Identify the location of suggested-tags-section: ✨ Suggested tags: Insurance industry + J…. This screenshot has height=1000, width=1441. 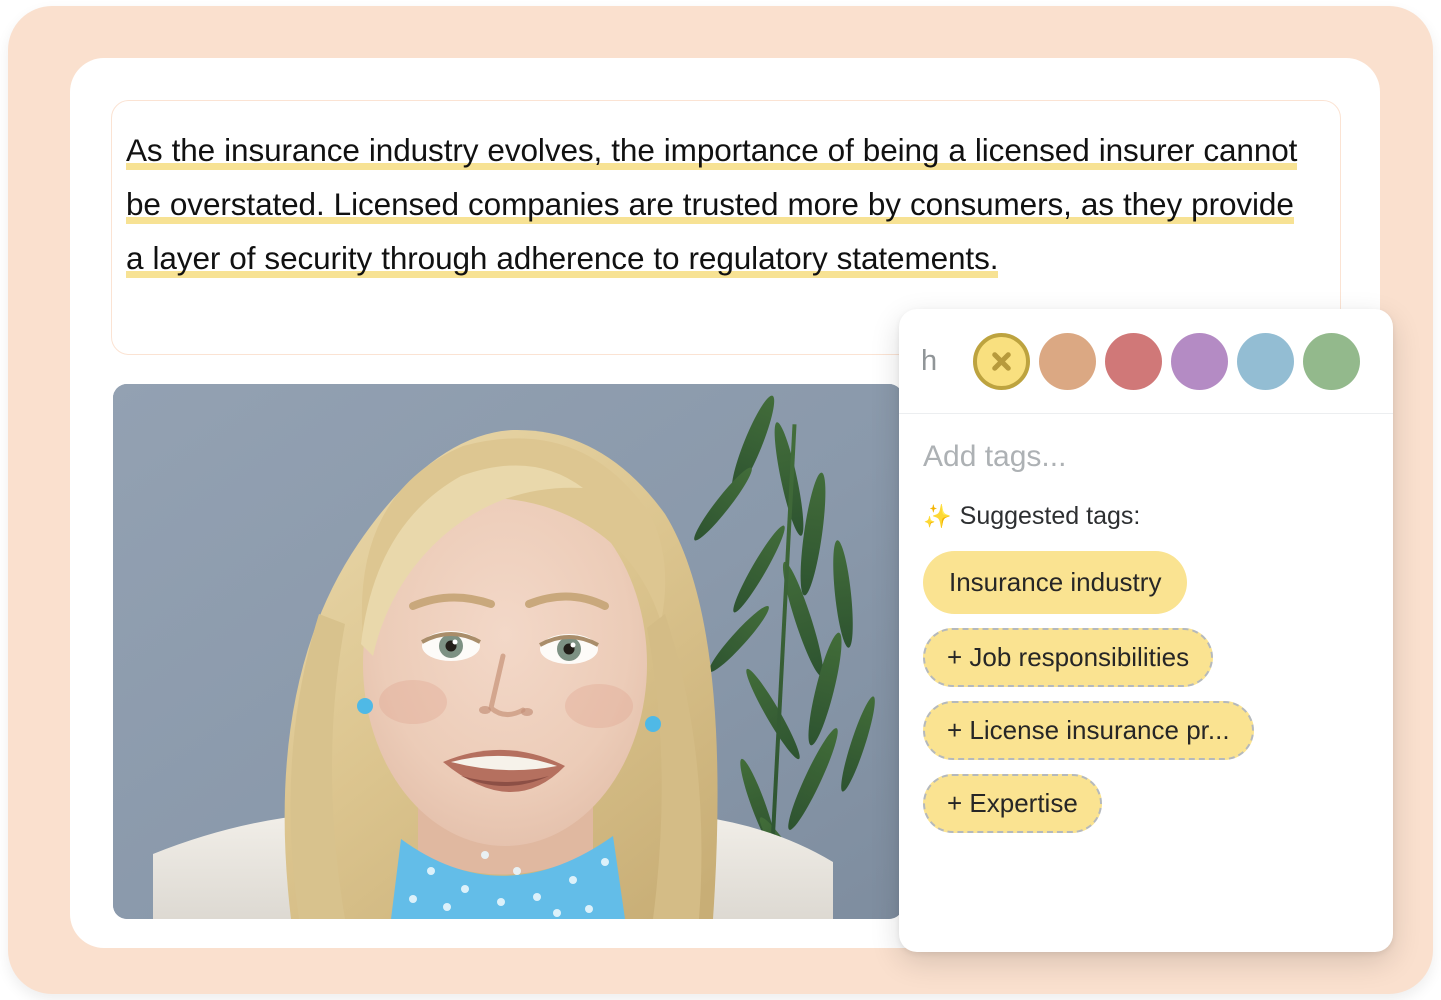
(1146, 653).